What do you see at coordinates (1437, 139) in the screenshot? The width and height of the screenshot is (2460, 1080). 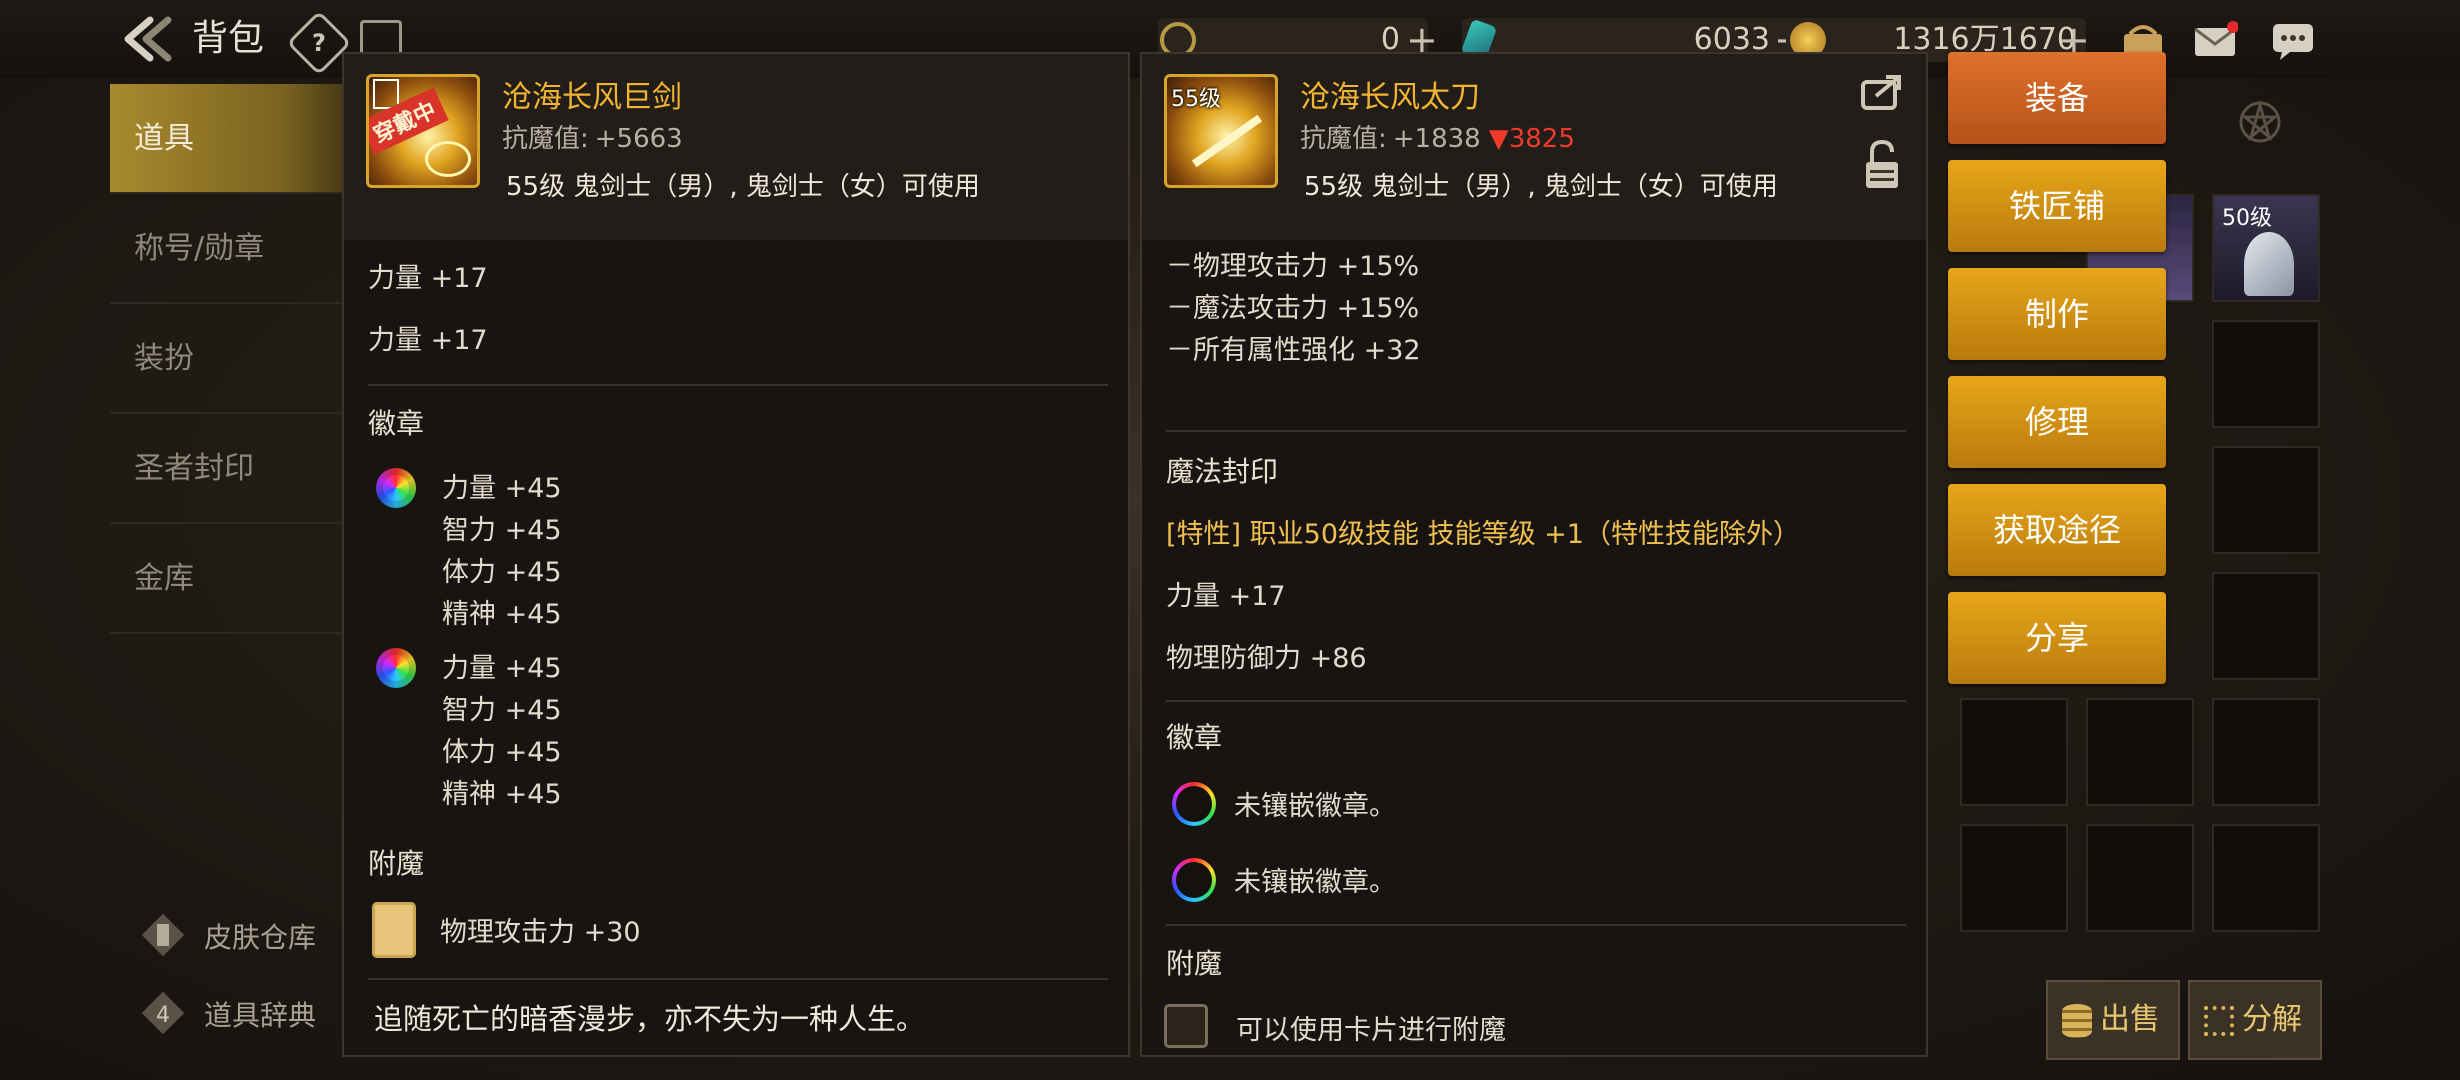 I see `resist-row: 抗魔值: +1838 ▼3825` at bounding box center [1437, 139].